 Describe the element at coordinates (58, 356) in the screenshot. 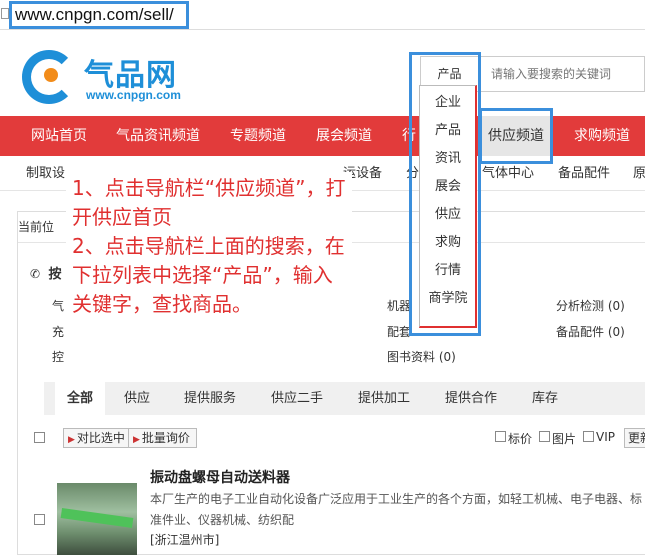

I see `category-link: 控` at that location.